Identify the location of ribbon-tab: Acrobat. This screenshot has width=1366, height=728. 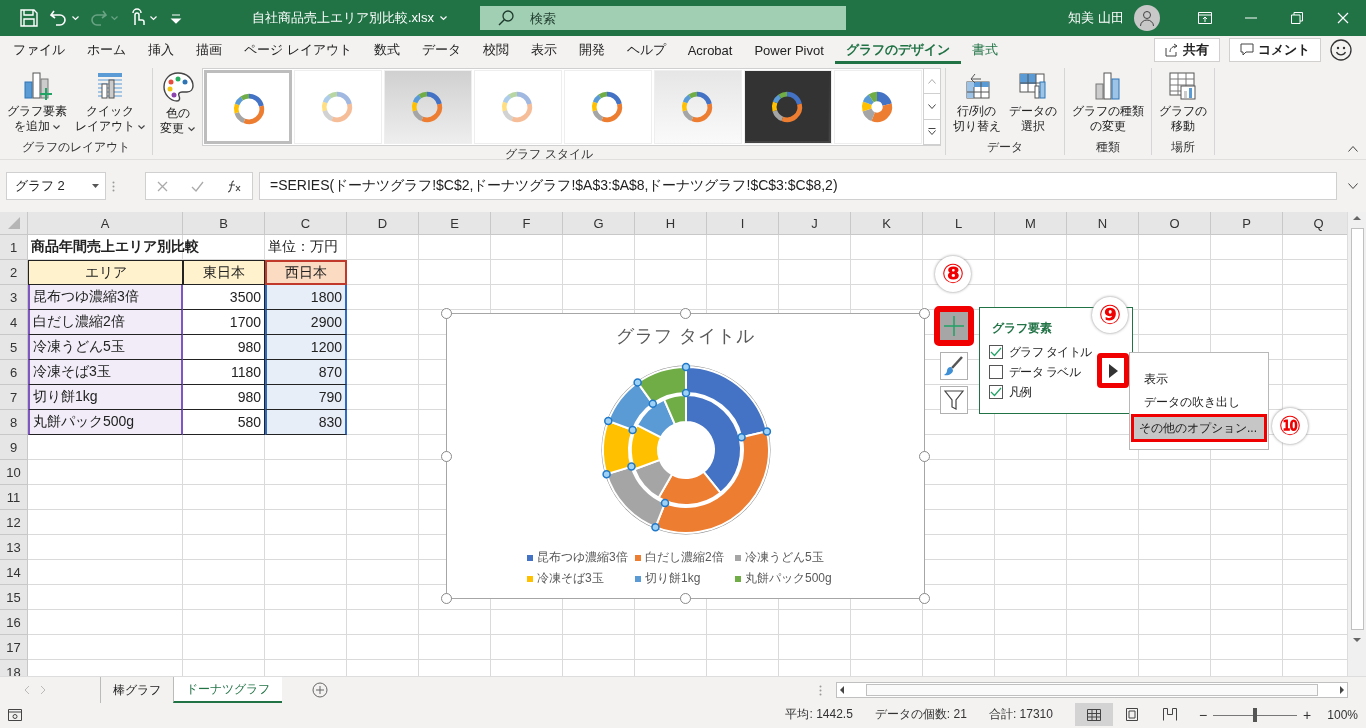
(710, 50).